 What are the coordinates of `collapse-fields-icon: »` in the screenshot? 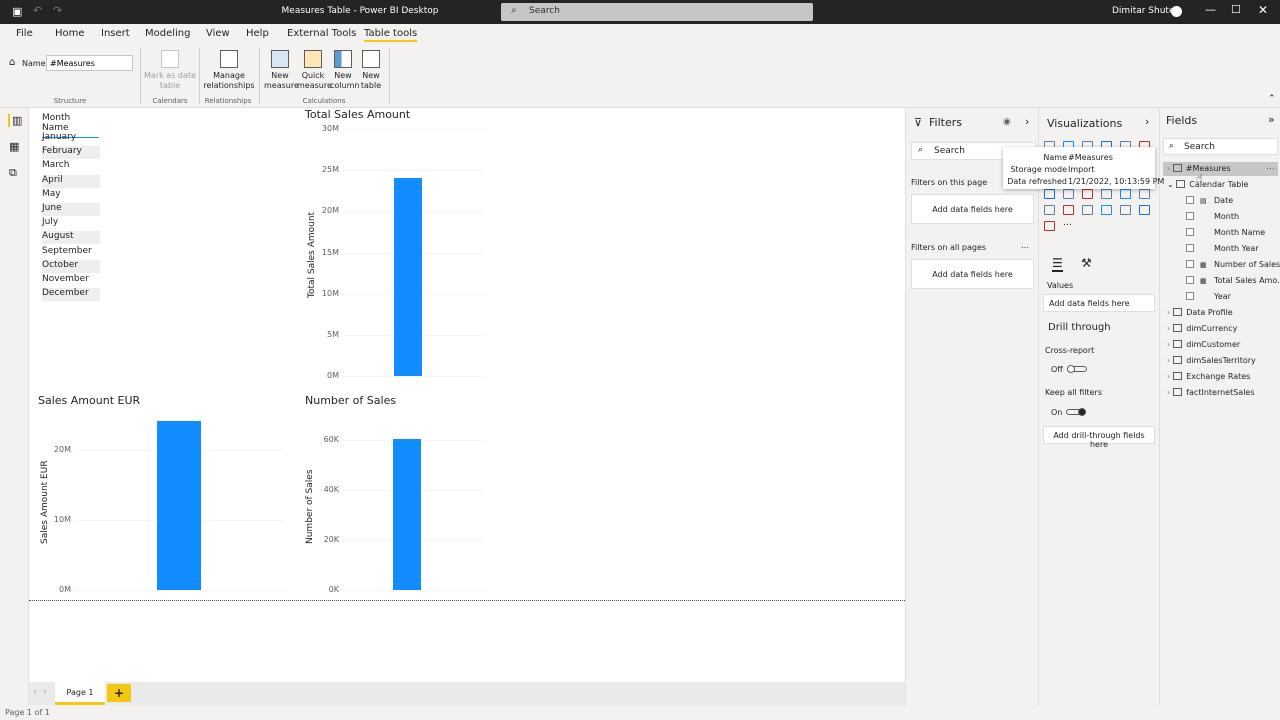 It's located at (1271, 119).